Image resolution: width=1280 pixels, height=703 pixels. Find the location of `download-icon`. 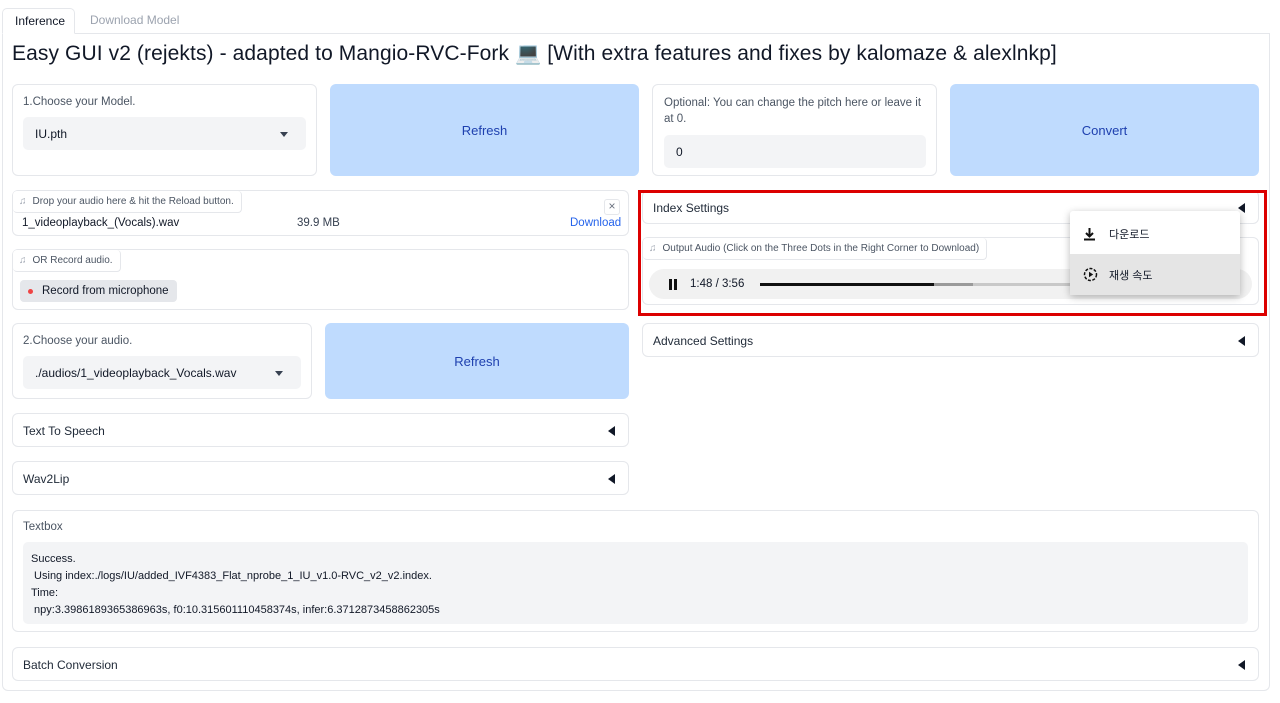

download-icon is located at coordinates (1089, 234).